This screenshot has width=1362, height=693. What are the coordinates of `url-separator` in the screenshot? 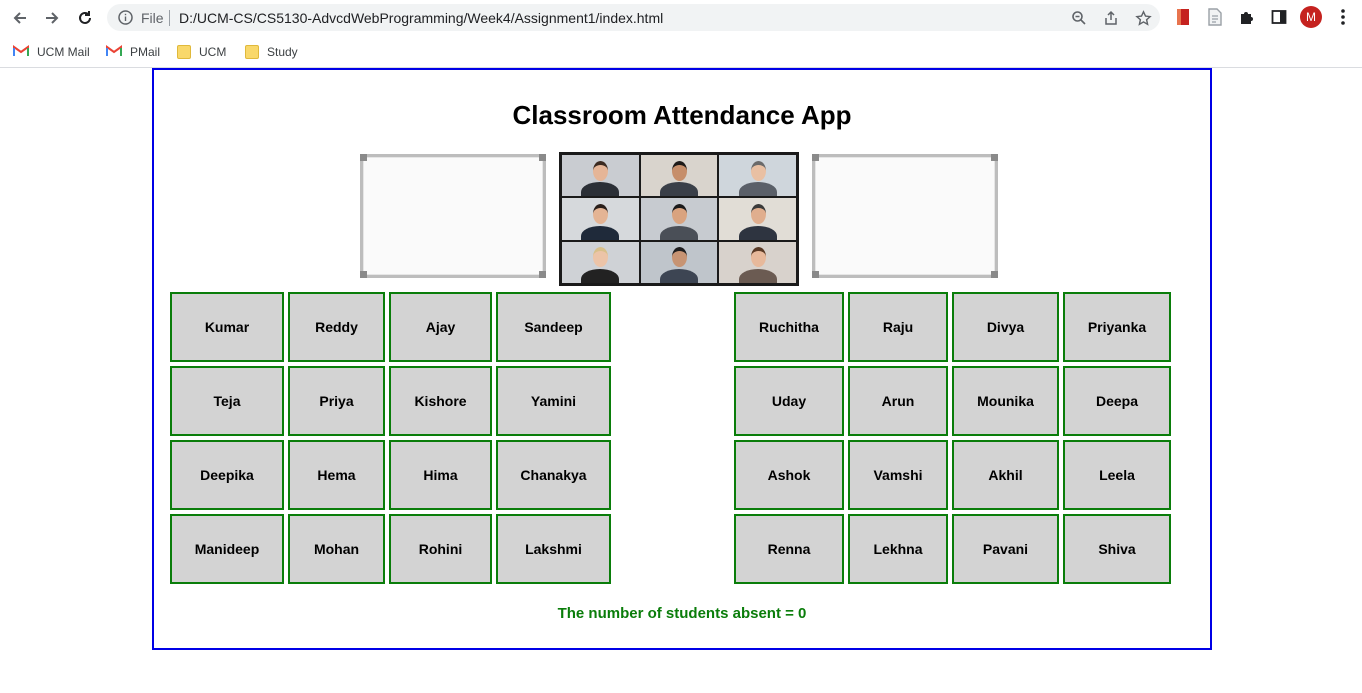 It's located at (169, 18).